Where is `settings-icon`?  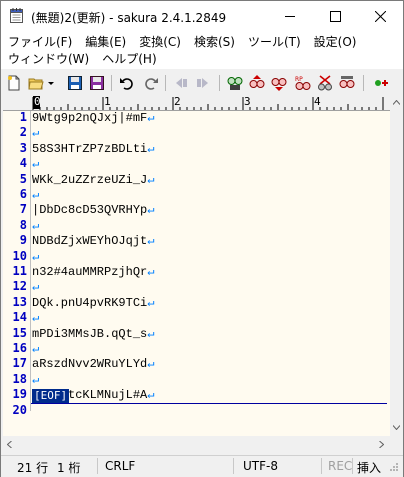
settings-icon is located at coordinates (381, 83).